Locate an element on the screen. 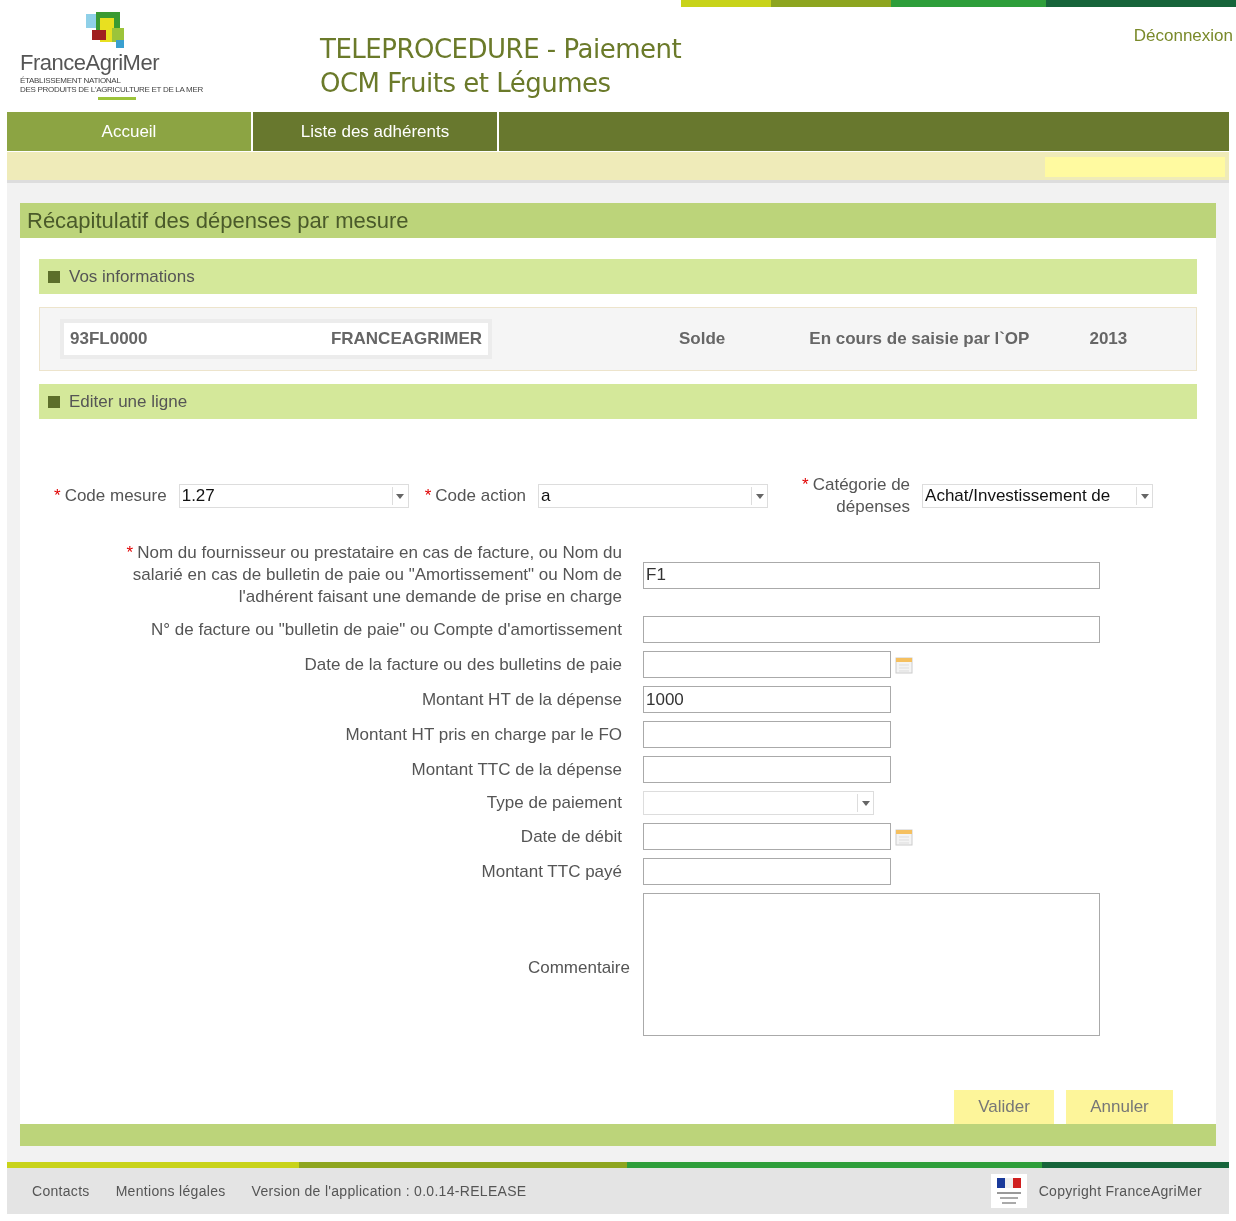  select-field: Achat/Investissement de is located at coordinates (1038, 496).